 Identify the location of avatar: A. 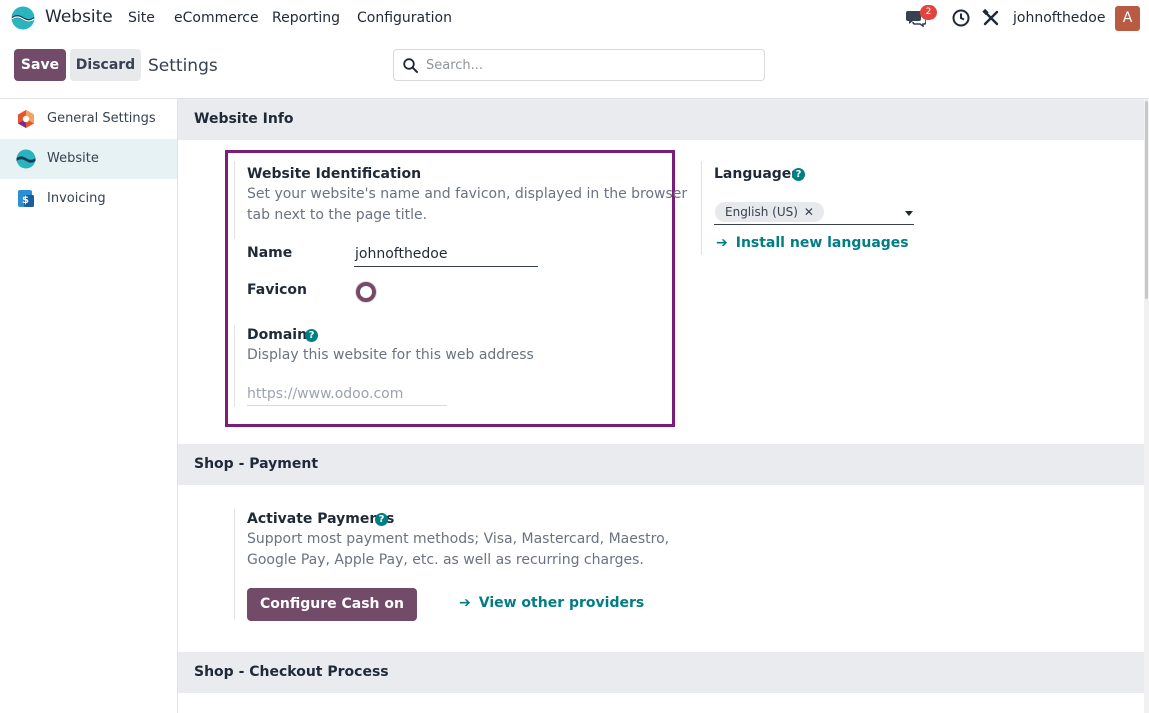
(1127, 18).